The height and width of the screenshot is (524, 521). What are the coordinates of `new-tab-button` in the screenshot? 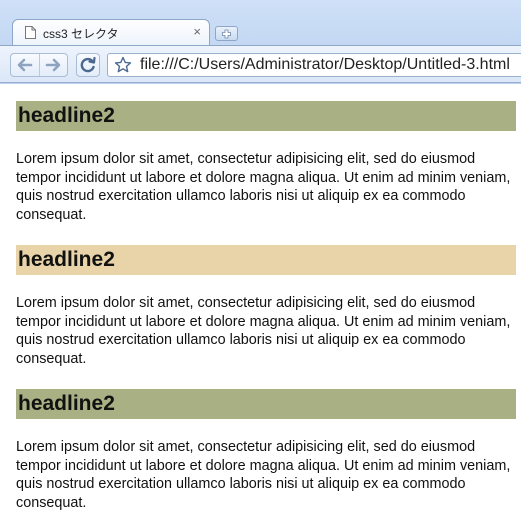 It's located at (226, 33).